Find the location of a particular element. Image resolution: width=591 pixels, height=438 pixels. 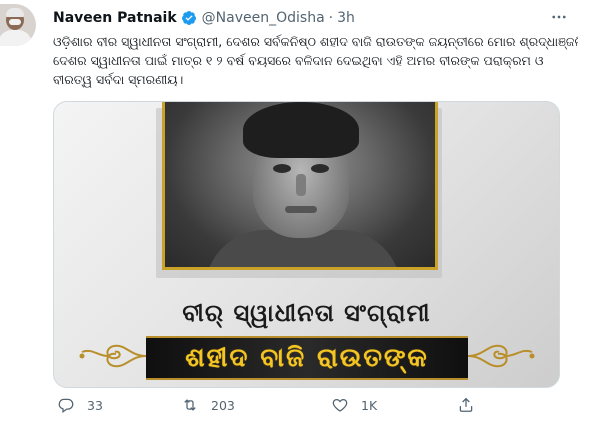

avatar-hair is located at coordinates (15, 12).